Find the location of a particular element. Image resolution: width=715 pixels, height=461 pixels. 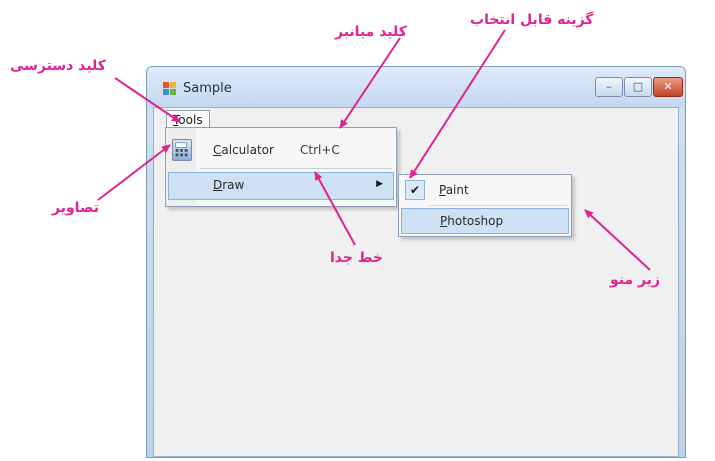

draw-label-rest: raw is located at coordinates (233, 185).